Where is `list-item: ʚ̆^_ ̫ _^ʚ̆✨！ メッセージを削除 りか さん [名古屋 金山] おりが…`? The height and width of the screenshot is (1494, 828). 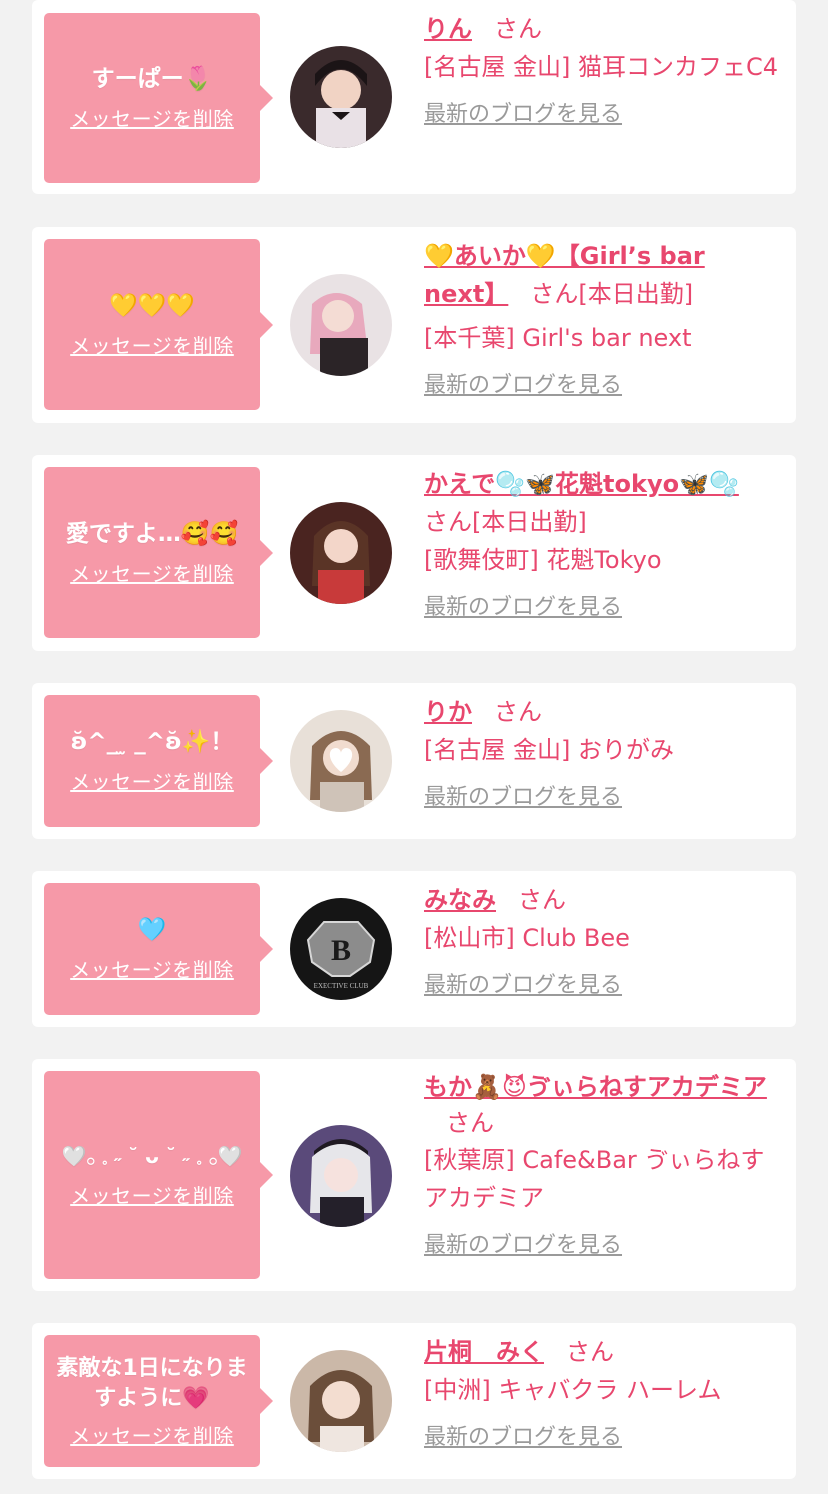 list-item: ʚ̆^_ ̫ _^ʚ̆✨！ メッセージを削除 りか さん [名古屋 金山] おりが… is located at coordinates (414, 761).